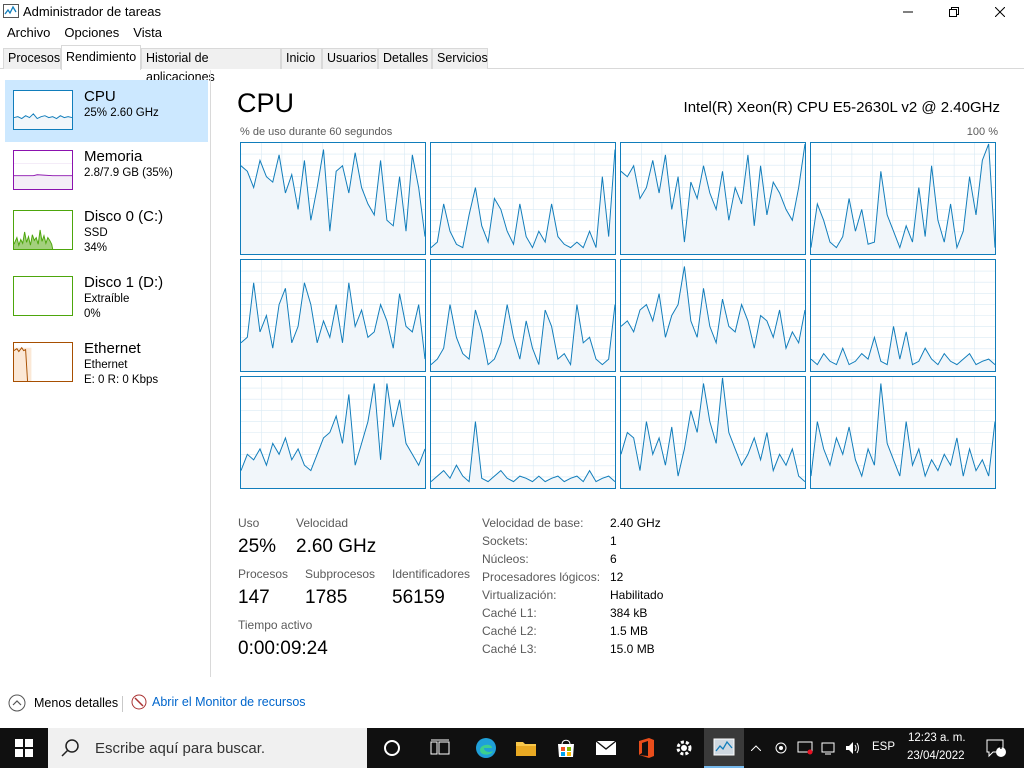 The image size is (1024, 768). Describe the element at coordinates (512, 11) in the screenshot. I see `title-bar: Administrador de tareas` at that location.